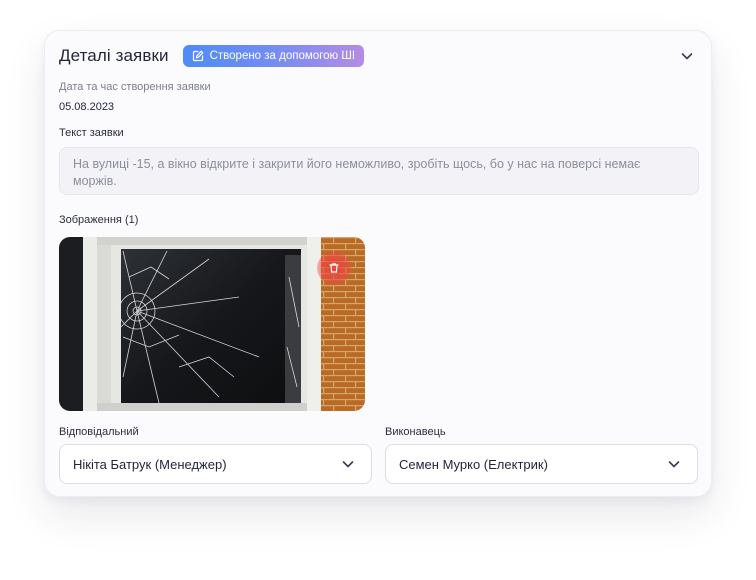 Image resolution: width=756 pixels, height=580 pixels. What do you see at coordinates (135, 87) in the screenshot?
I see `created-at-label: Дата та час створення заявки` at bounding box center [135, 87].